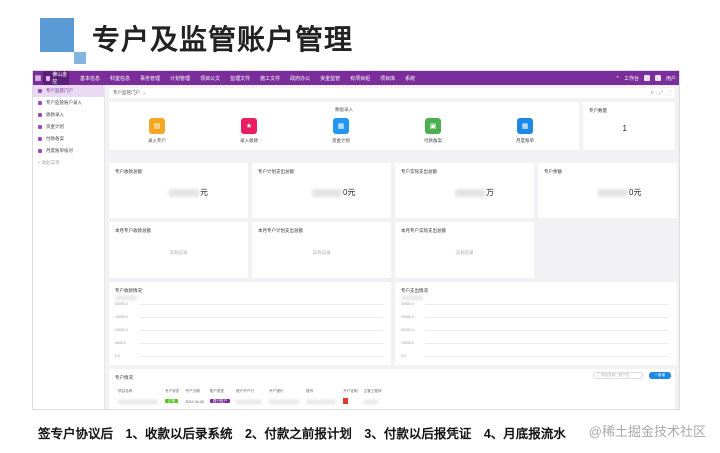  I want to click on cell-account-no, so click(321, 401).